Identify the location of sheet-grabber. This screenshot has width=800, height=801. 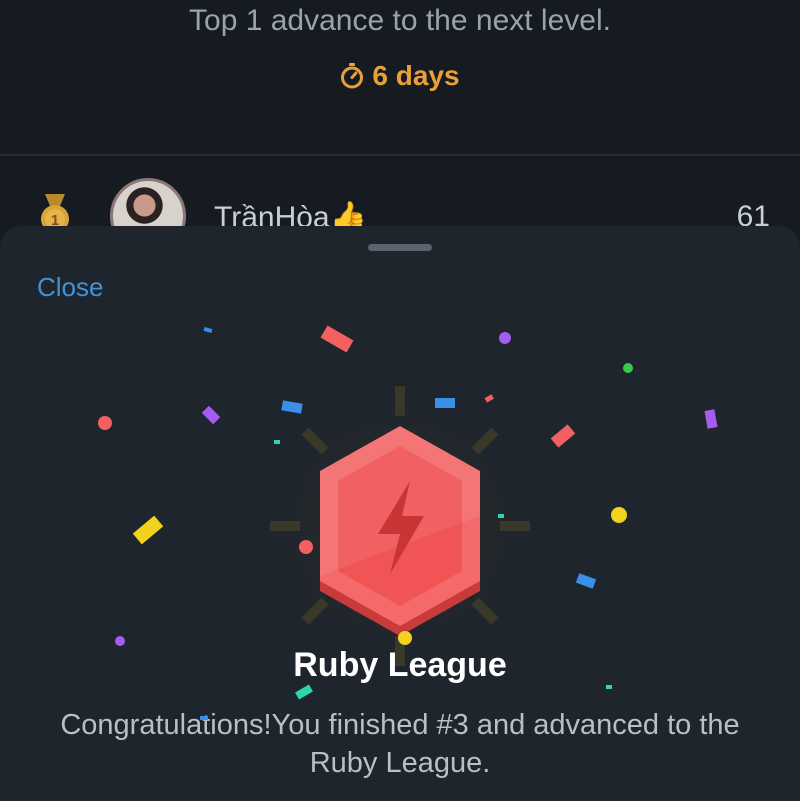
(400, 247).